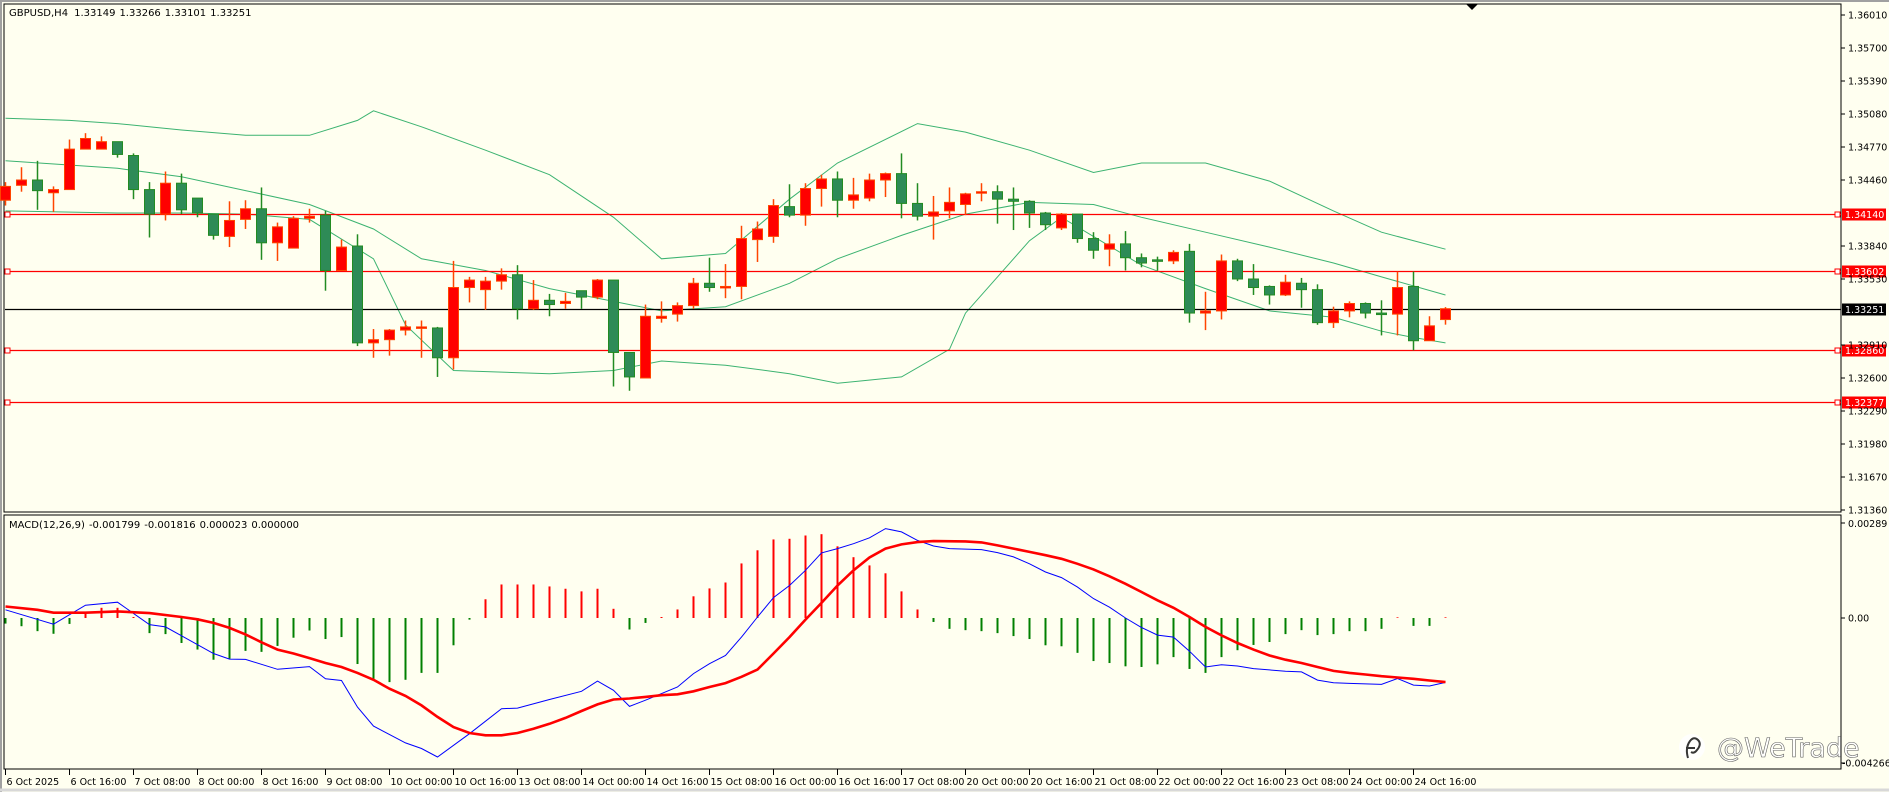 Image resolution: width=1889 pixels, height=792 pixels. I want to click on time-tick-label: 6 Oct 2025, so click(33, 782).